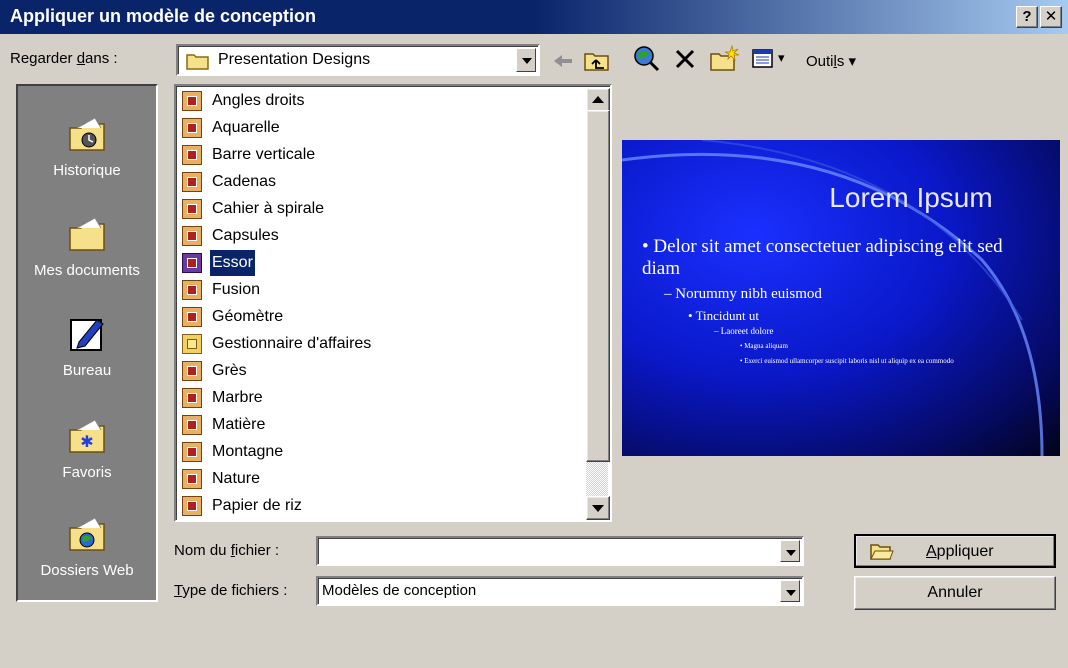 Image resolution: width=1068 pixels, height=668 pixels. I want to click on up-one-level-icon, so click(597, 60).